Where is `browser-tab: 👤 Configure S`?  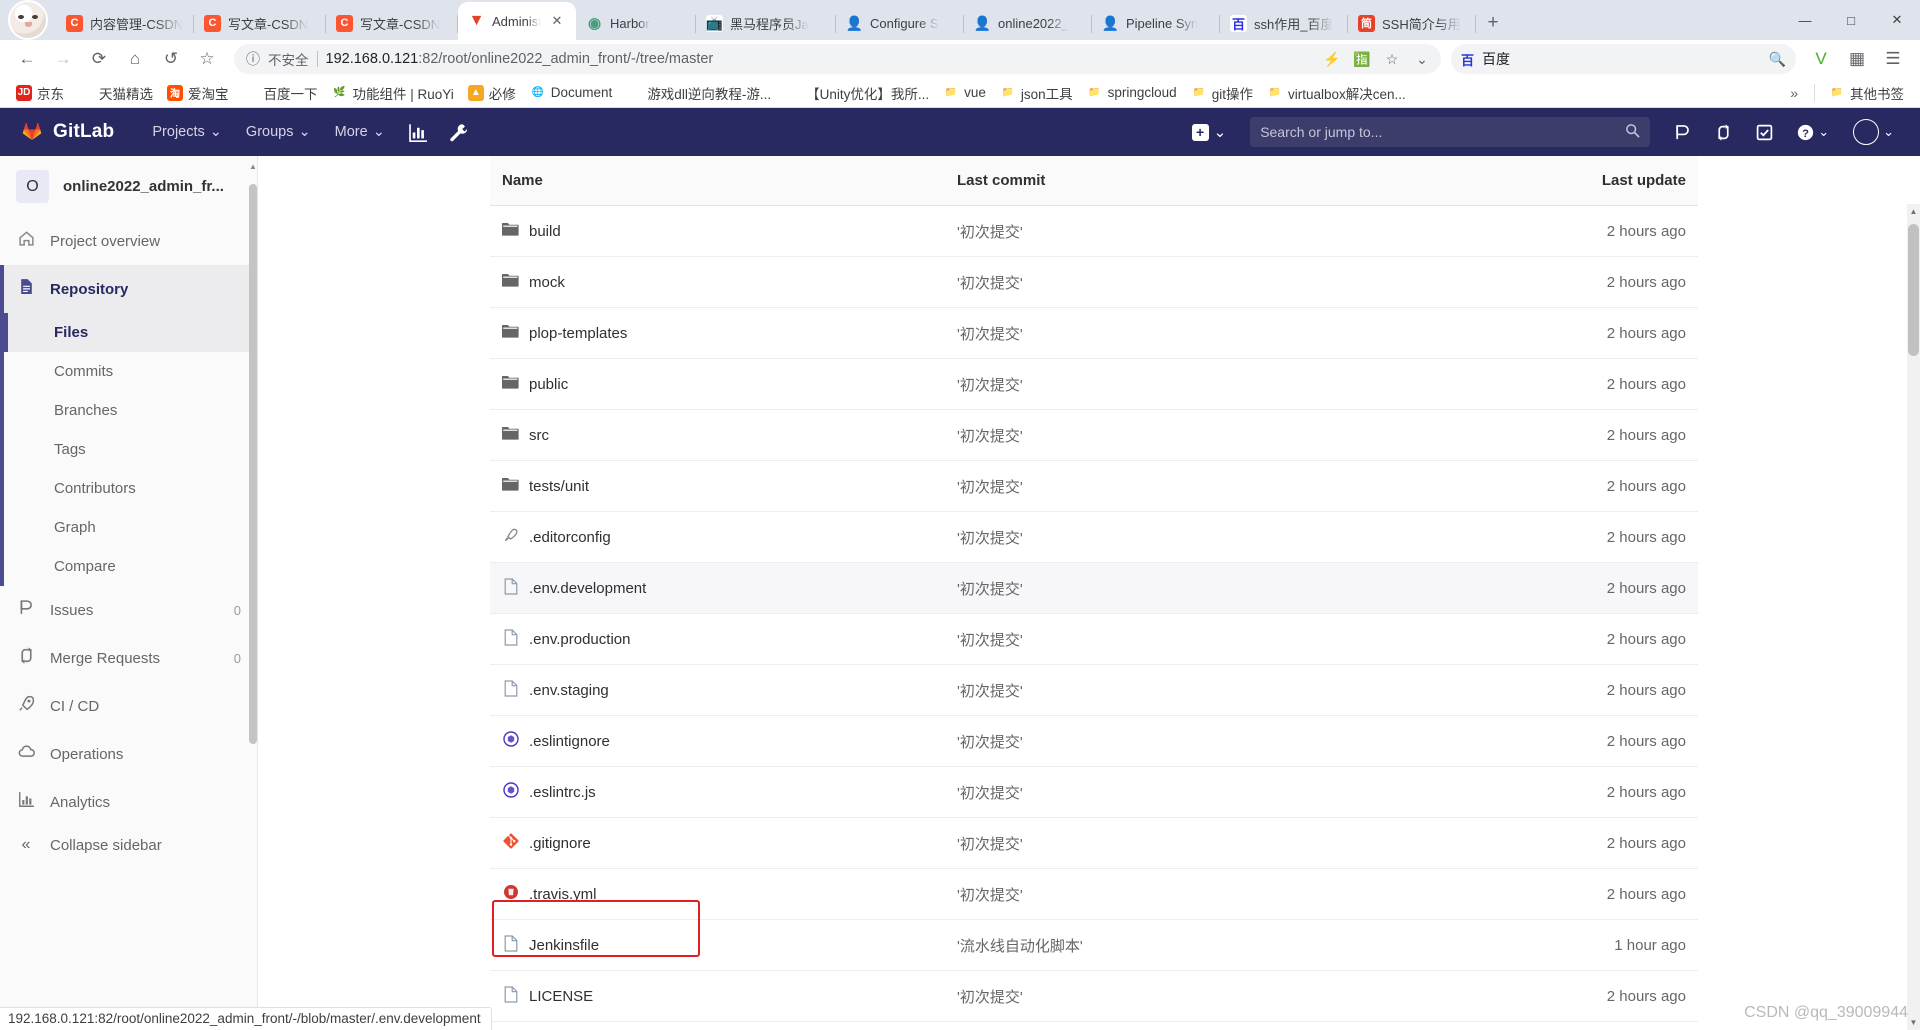 browser-tab: 👤 Configure S is located at coordinates (900, 23).